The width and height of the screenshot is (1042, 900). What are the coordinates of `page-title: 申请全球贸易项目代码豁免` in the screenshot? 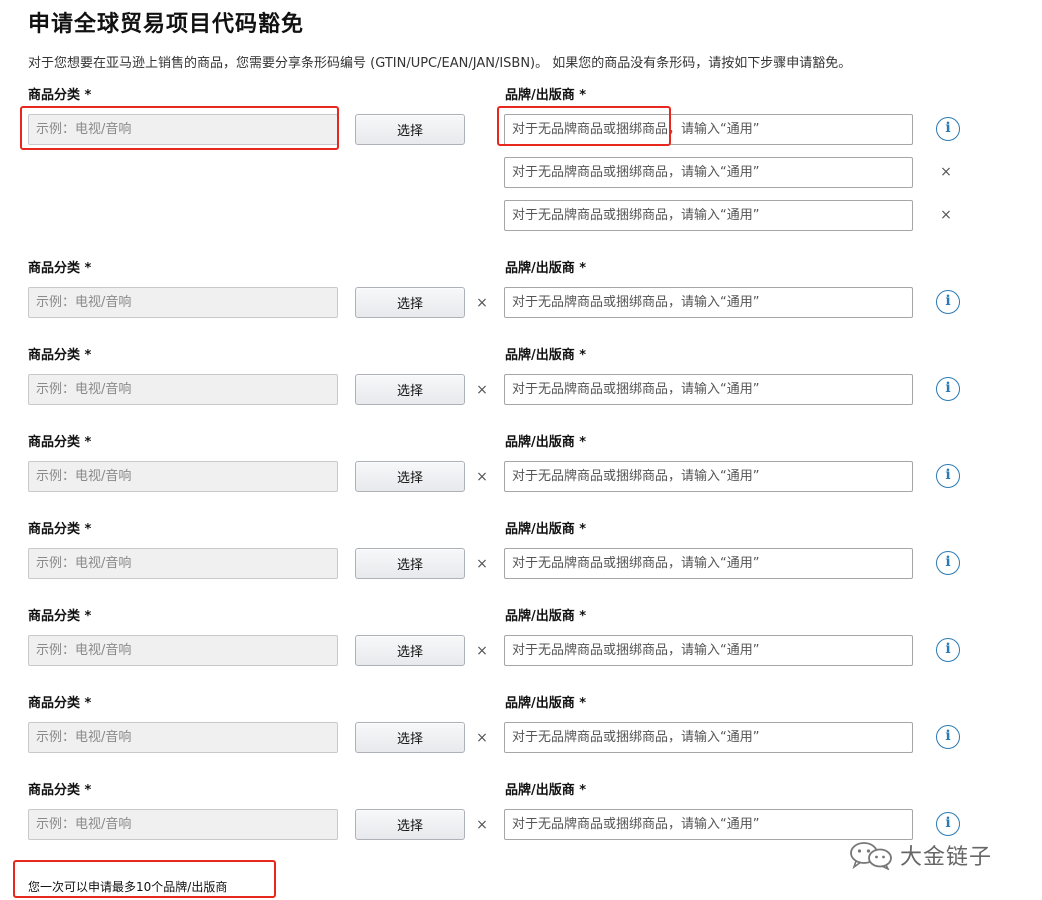 It's located at (166, 24).